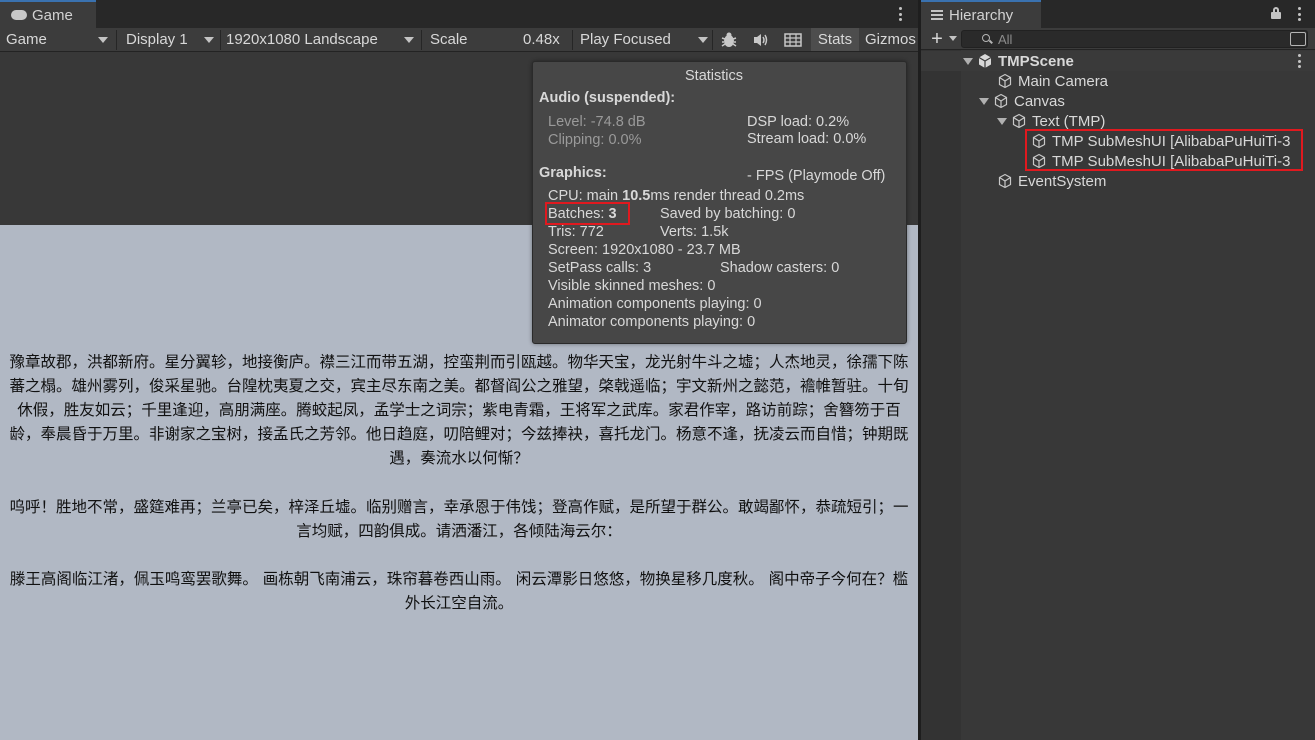 Image resolution: width=1315 pixels, height=740 pixels. What do you see at coordinates (302, 39) in the screenshot?
I see `resolution-label: 1920x1080 Landscape` at bounding box center [302, 39].